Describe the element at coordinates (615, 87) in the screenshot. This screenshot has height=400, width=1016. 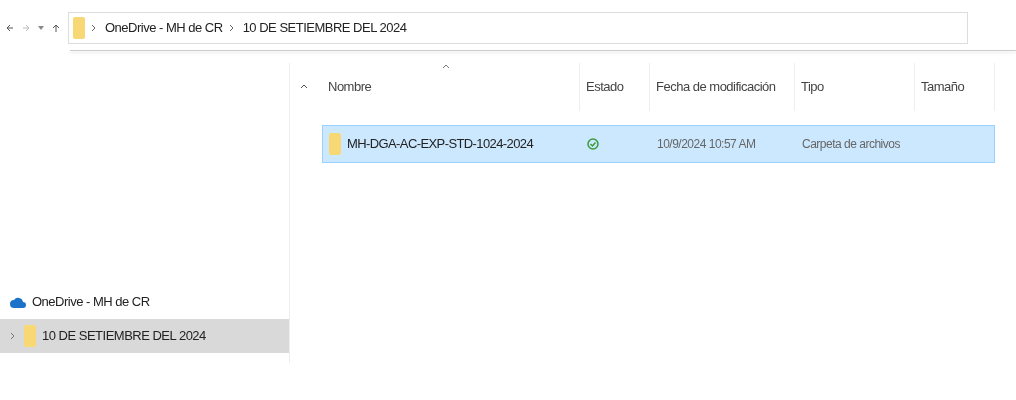
I see `column-header: Estado` at that location.